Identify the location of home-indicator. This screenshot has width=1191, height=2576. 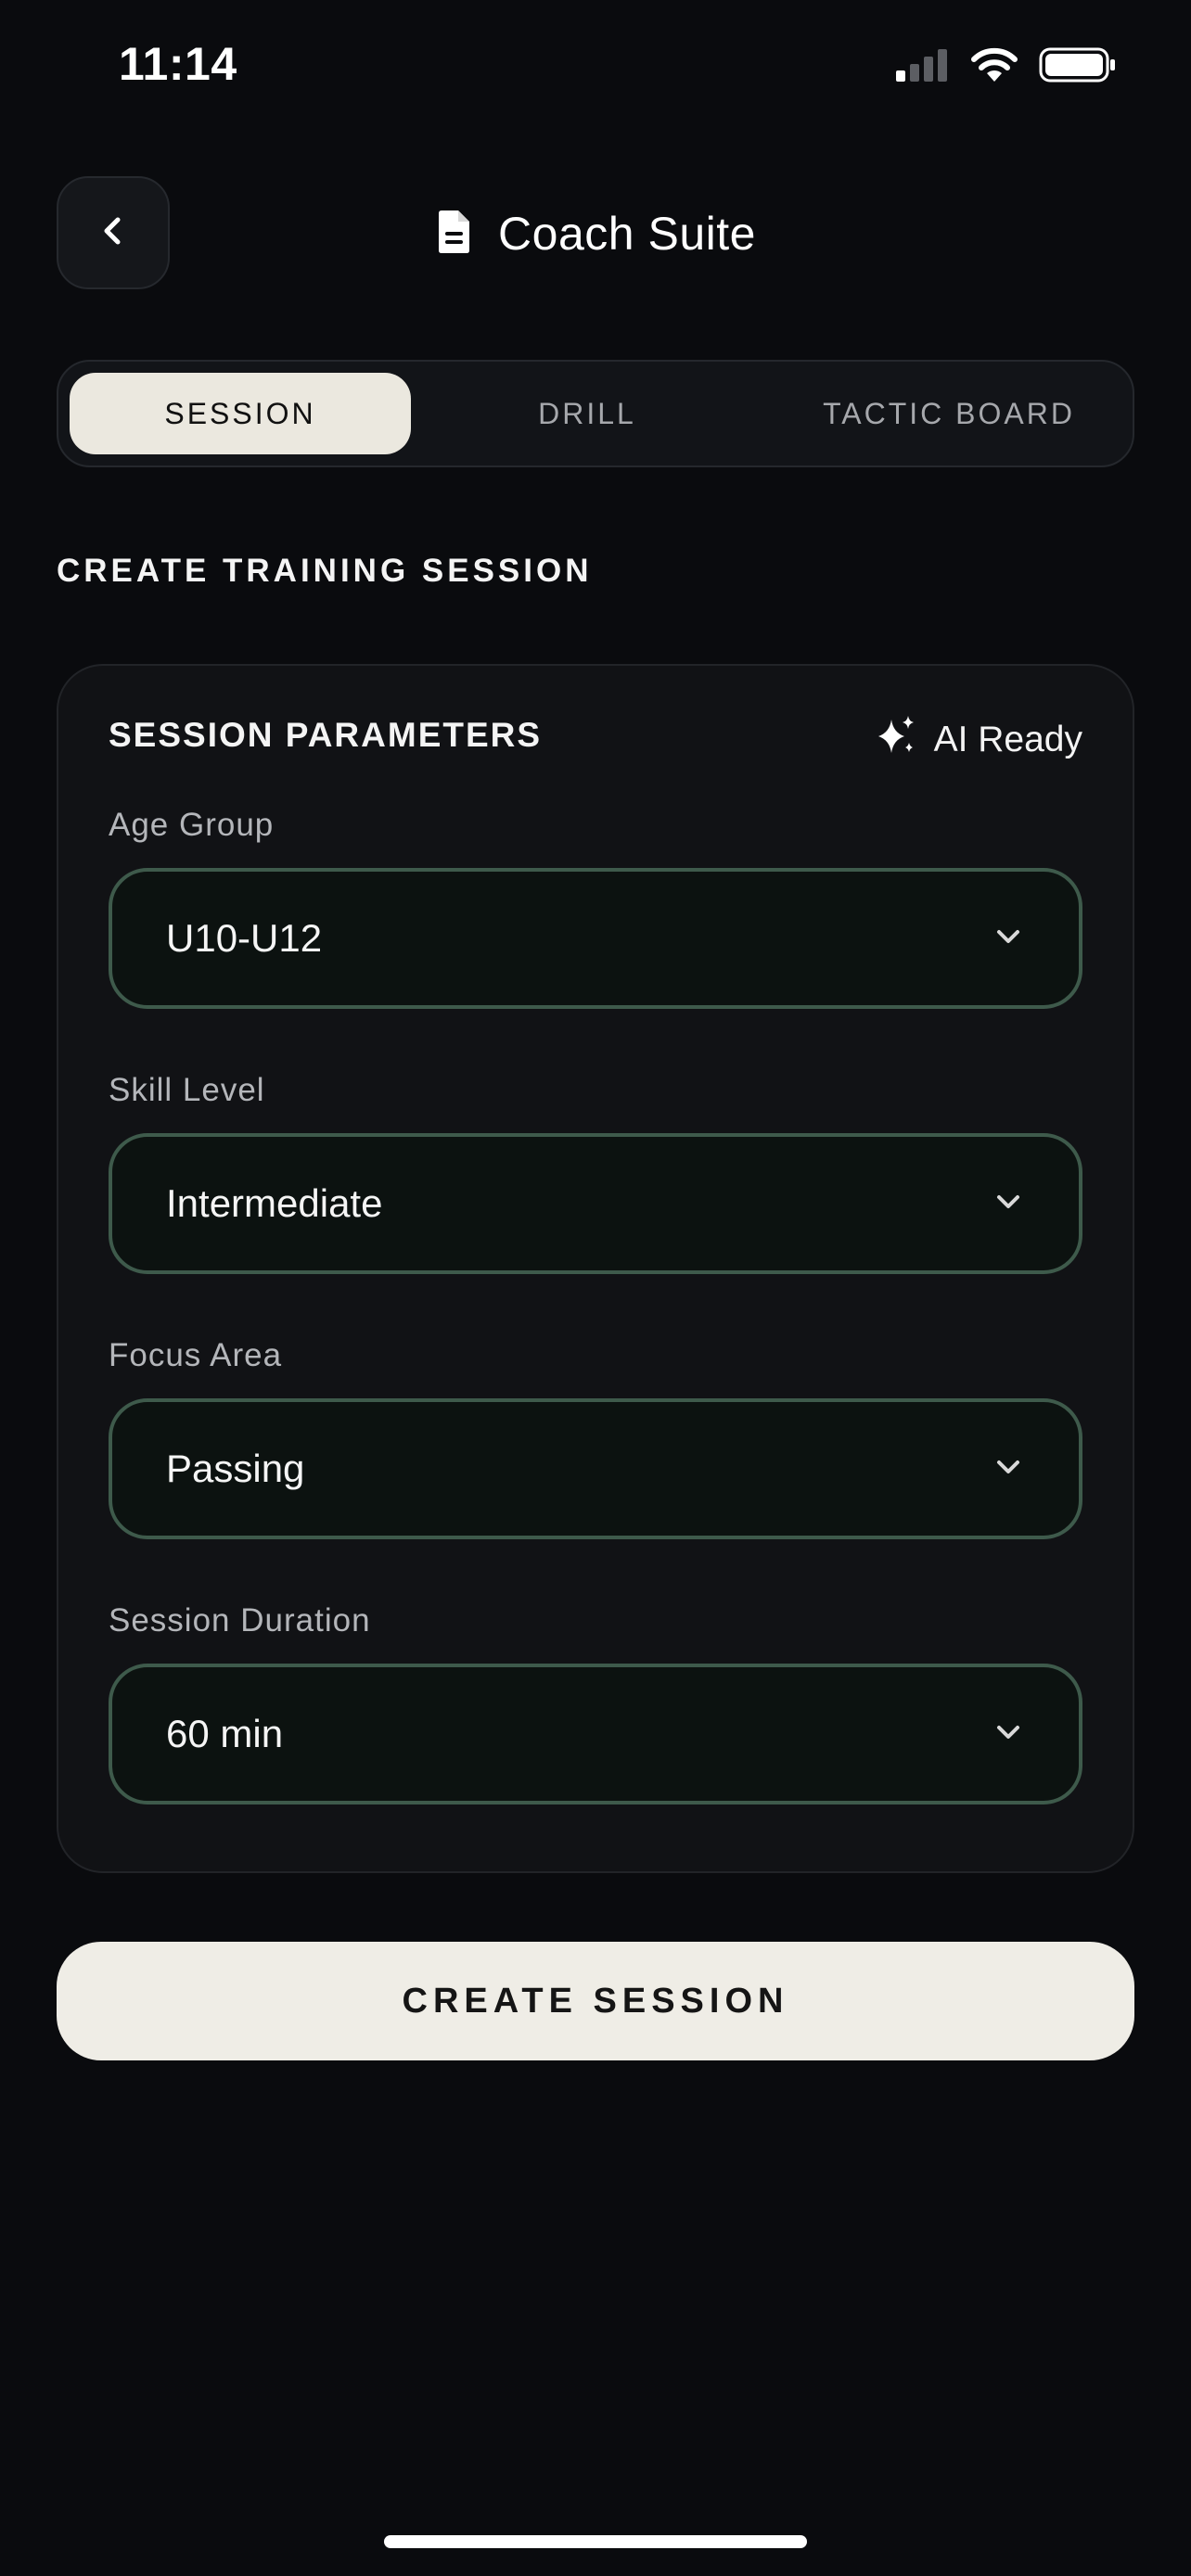
(595, 2541).